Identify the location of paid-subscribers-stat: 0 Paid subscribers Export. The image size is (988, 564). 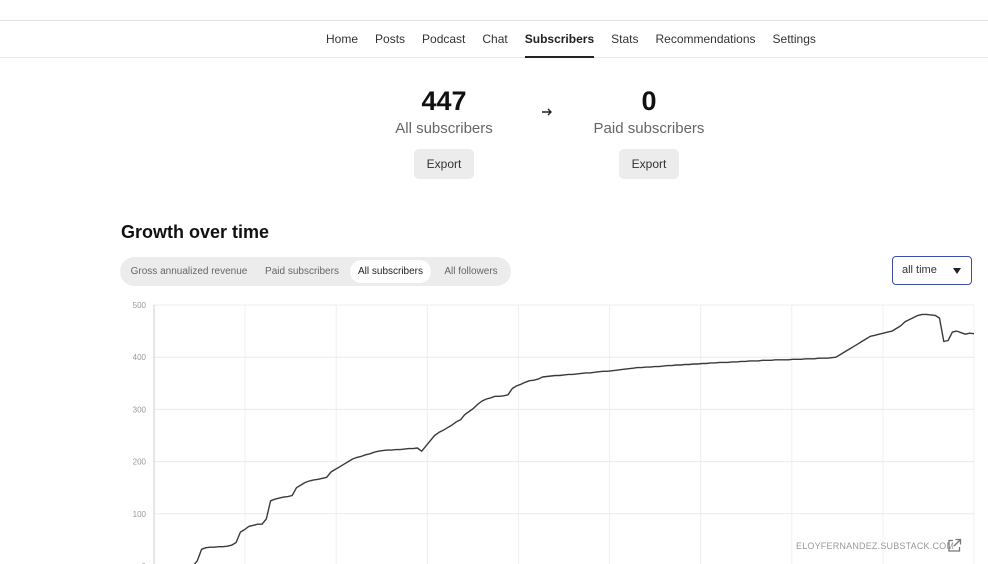
(649, 131).